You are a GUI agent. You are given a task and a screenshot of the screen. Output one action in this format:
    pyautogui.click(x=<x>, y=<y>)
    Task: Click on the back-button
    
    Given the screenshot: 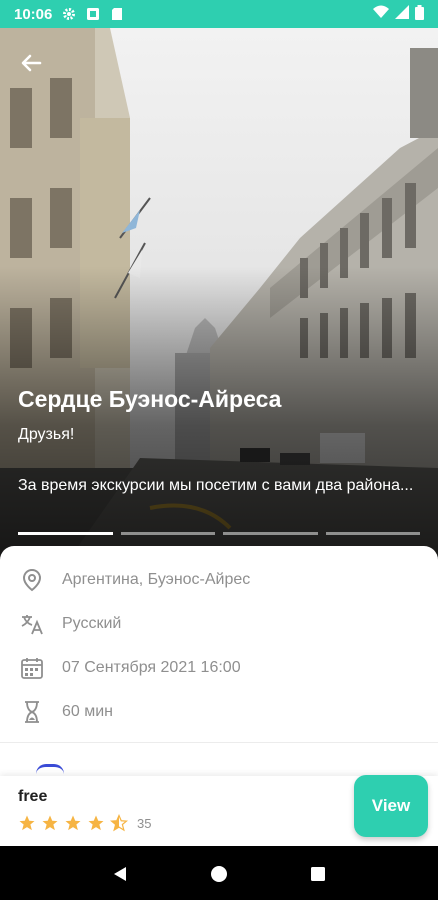 What is the action you would take?
    pyautogui.click(x=31, y=63)
    